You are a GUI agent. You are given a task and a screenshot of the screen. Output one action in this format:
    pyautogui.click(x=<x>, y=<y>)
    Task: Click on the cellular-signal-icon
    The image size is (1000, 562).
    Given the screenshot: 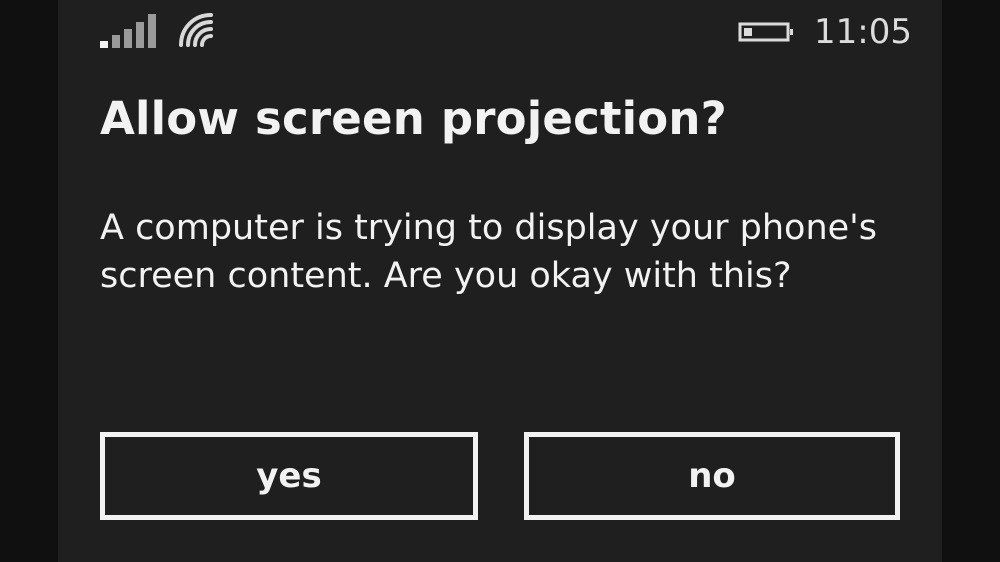 What is the action you would take?
    pyautogui.click(x=128, y=30)
    